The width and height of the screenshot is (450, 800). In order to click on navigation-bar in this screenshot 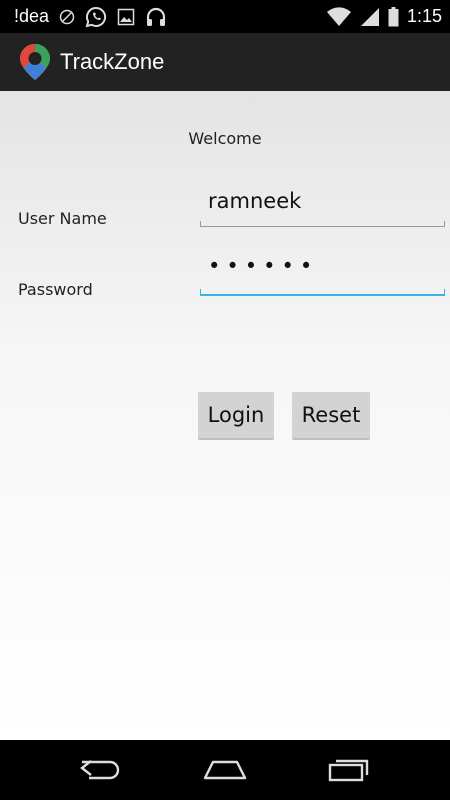, I will do `click(225, 770)`.